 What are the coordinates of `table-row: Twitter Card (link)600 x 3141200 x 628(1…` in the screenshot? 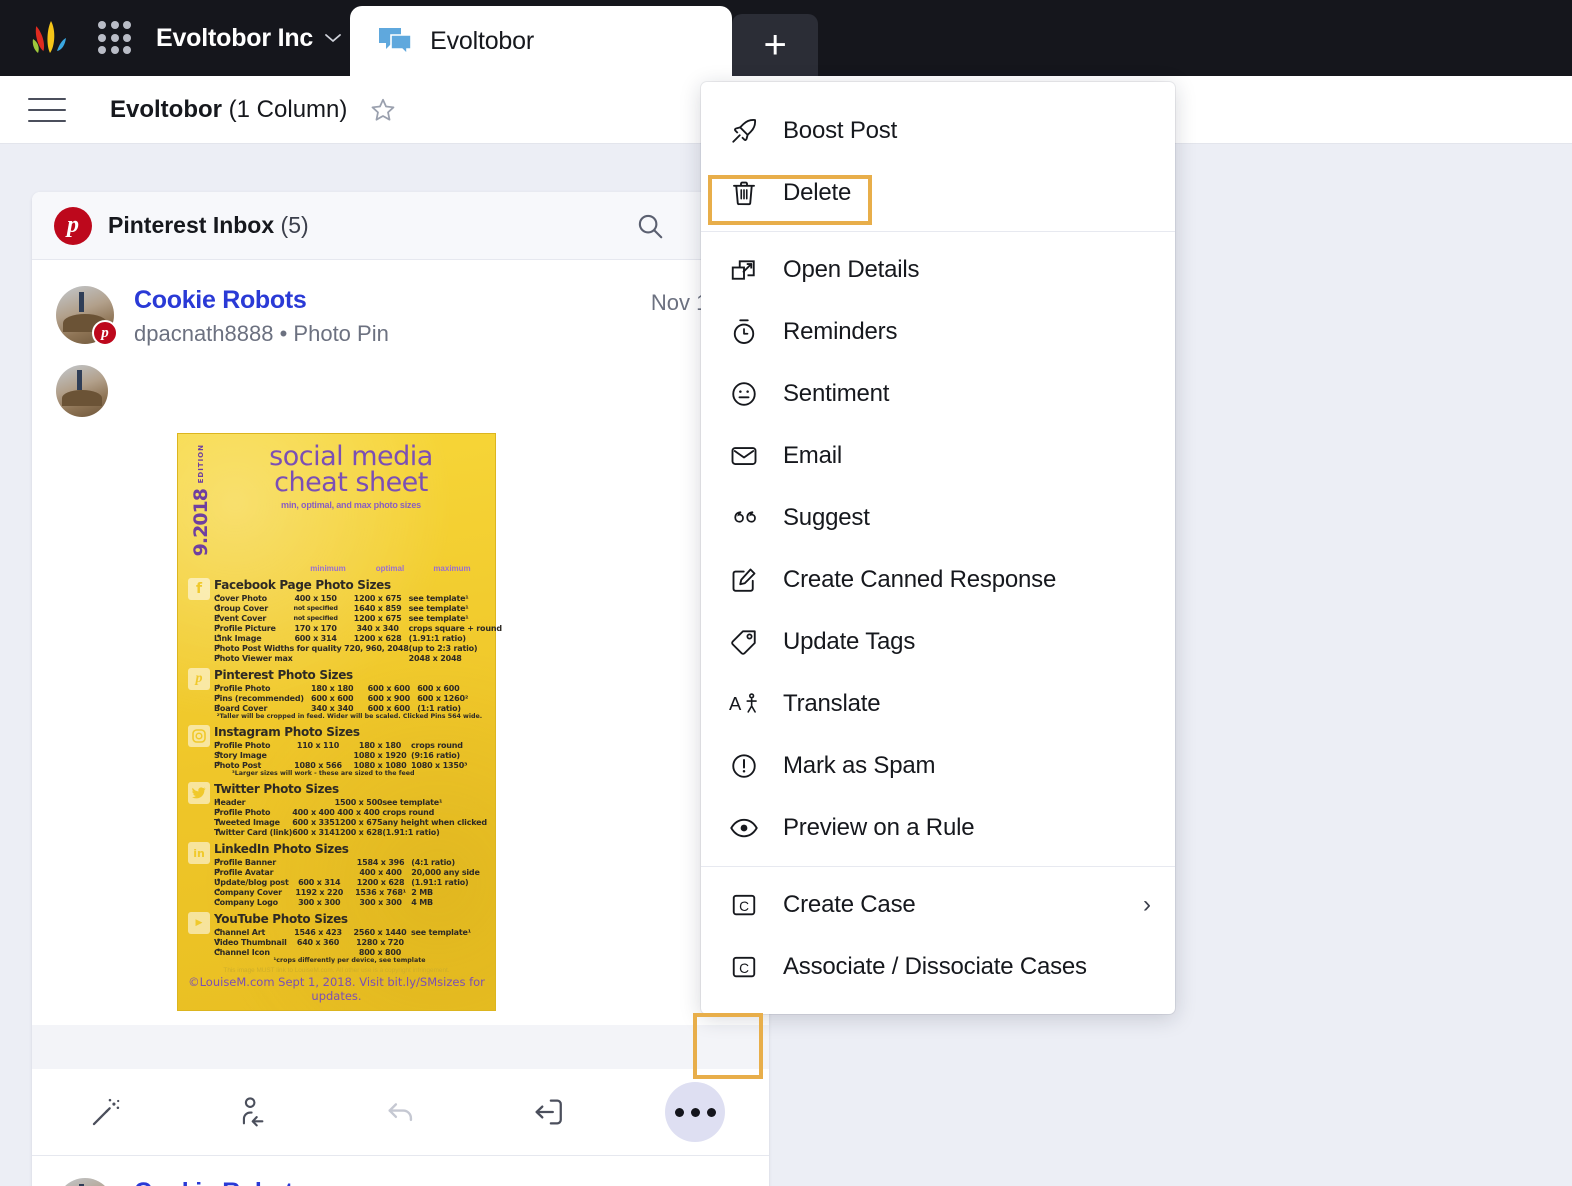 It's located at (350, 831).